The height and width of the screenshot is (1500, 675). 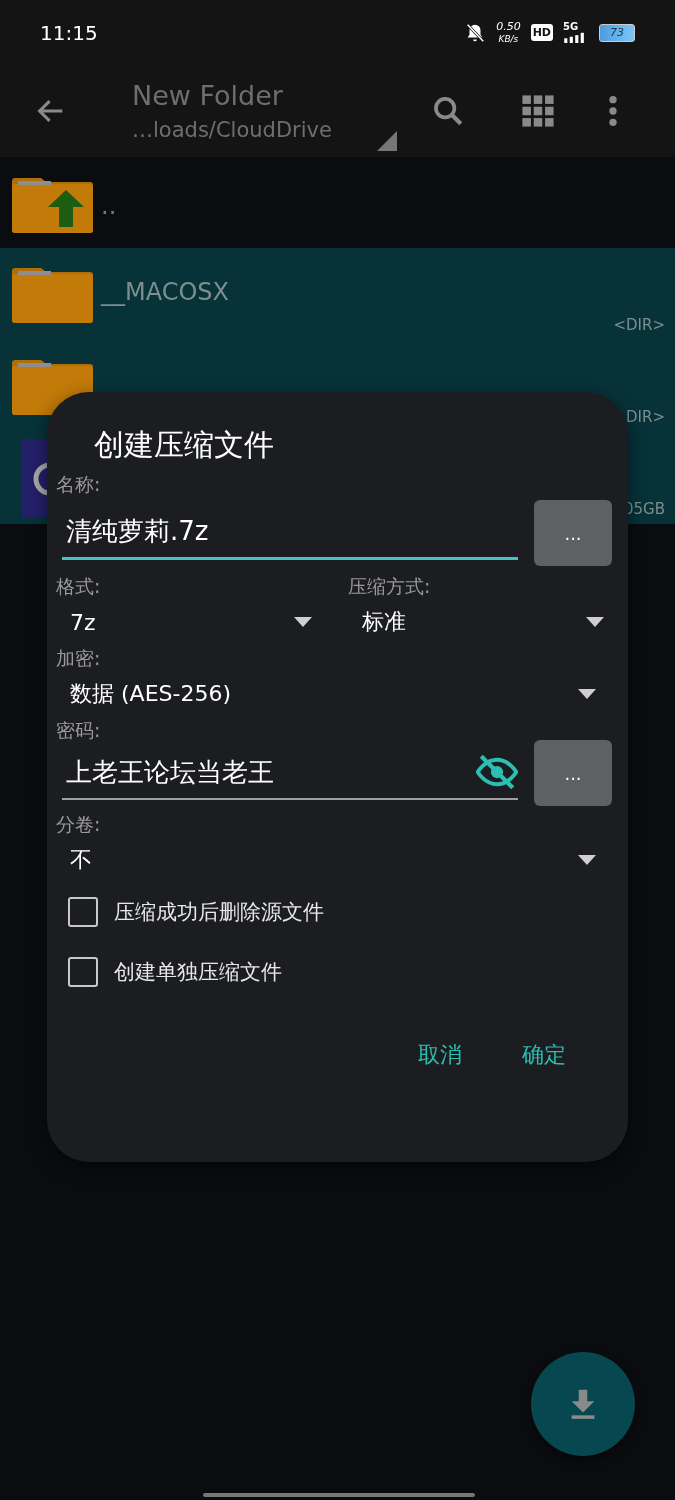 I want to click on dropdown-field: 标准, so click(x=480, y=622).